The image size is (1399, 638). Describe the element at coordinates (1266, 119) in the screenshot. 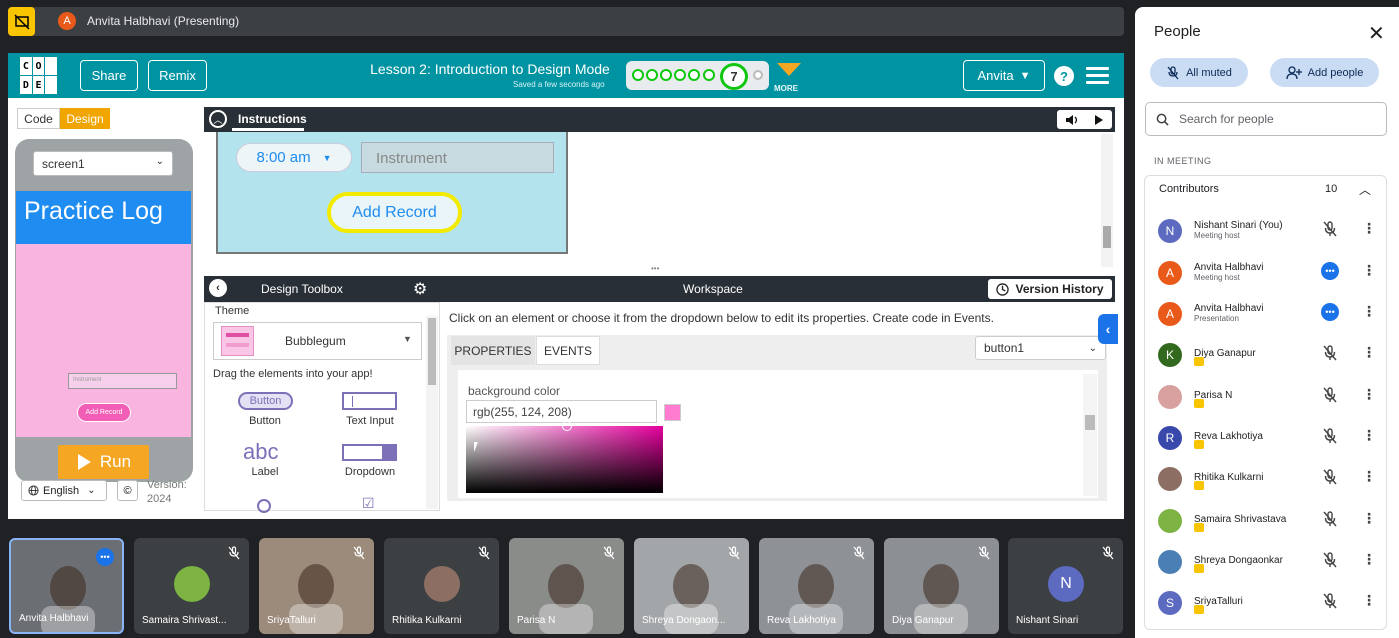

I see `people-search-input: Search for people` at that location.